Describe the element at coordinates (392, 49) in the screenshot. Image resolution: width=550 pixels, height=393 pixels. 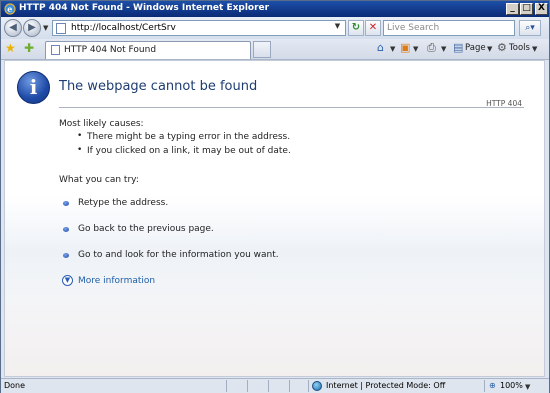
I see `home-dropdown-icon: ▼` at that location.